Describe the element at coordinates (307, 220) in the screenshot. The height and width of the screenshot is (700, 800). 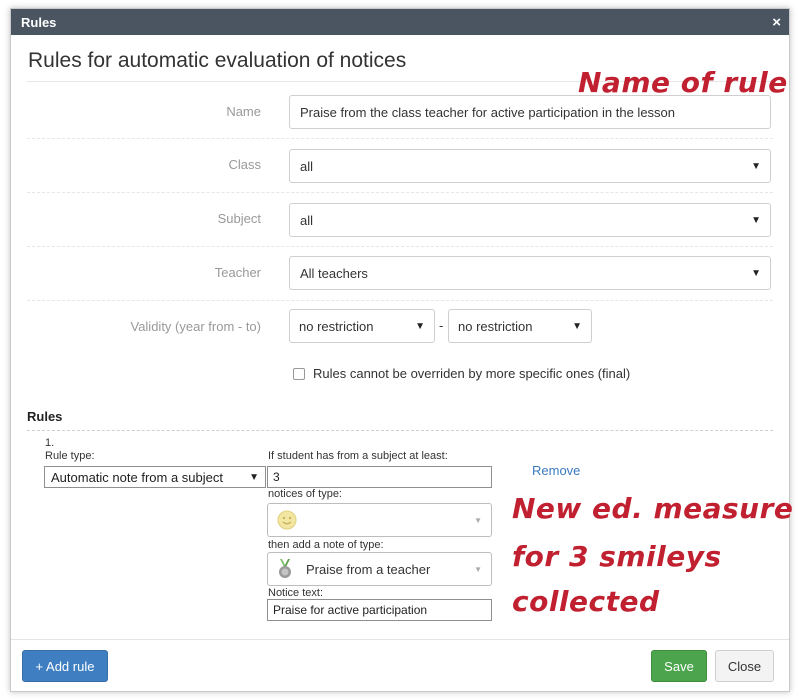
I see `subject-value: all` at that location.